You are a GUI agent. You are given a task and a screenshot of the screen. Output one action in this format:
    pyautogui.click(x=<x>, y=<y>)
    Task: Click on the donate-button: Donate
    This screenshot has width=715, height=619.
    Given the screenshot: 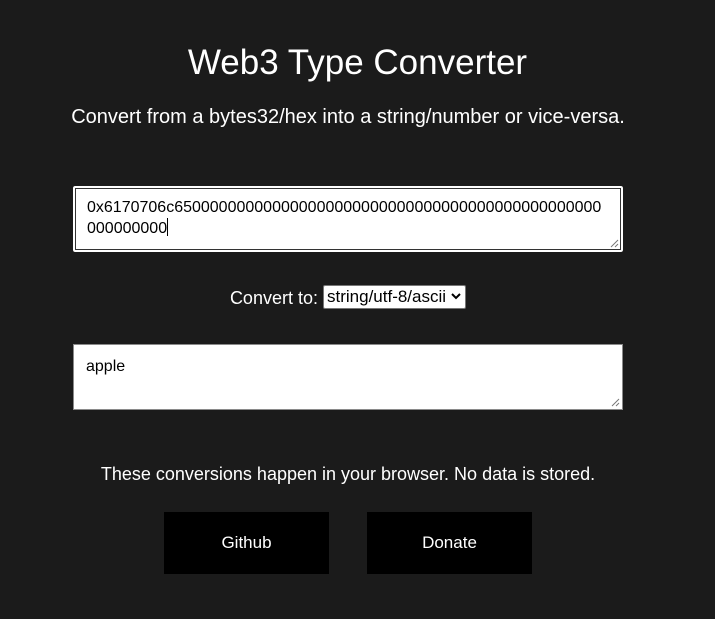 What is the action you would take?
    pyautogui.click(x=449, y=543)
    